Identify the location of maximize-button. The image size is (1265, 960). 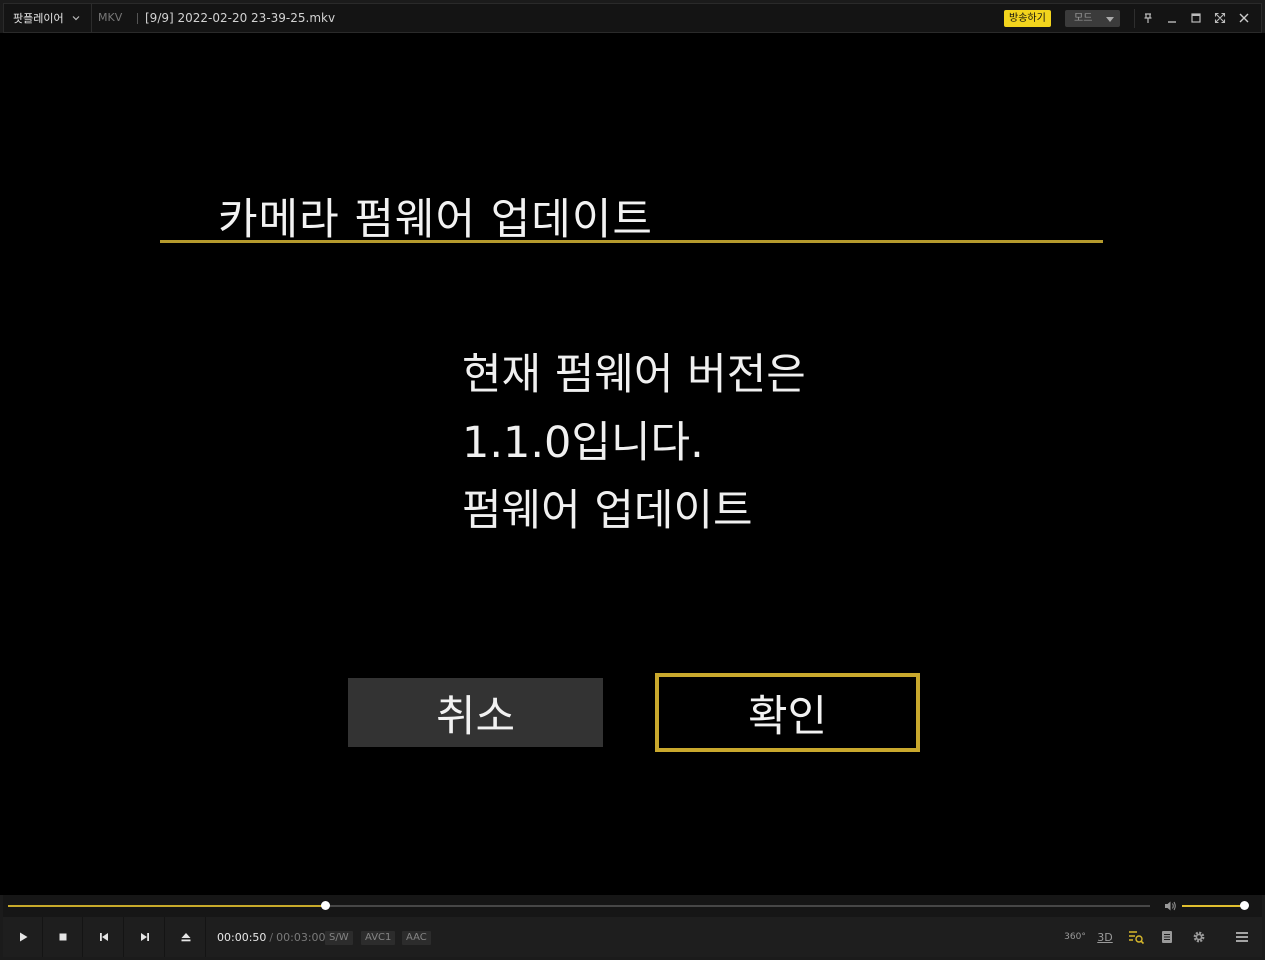
(1196, 18).